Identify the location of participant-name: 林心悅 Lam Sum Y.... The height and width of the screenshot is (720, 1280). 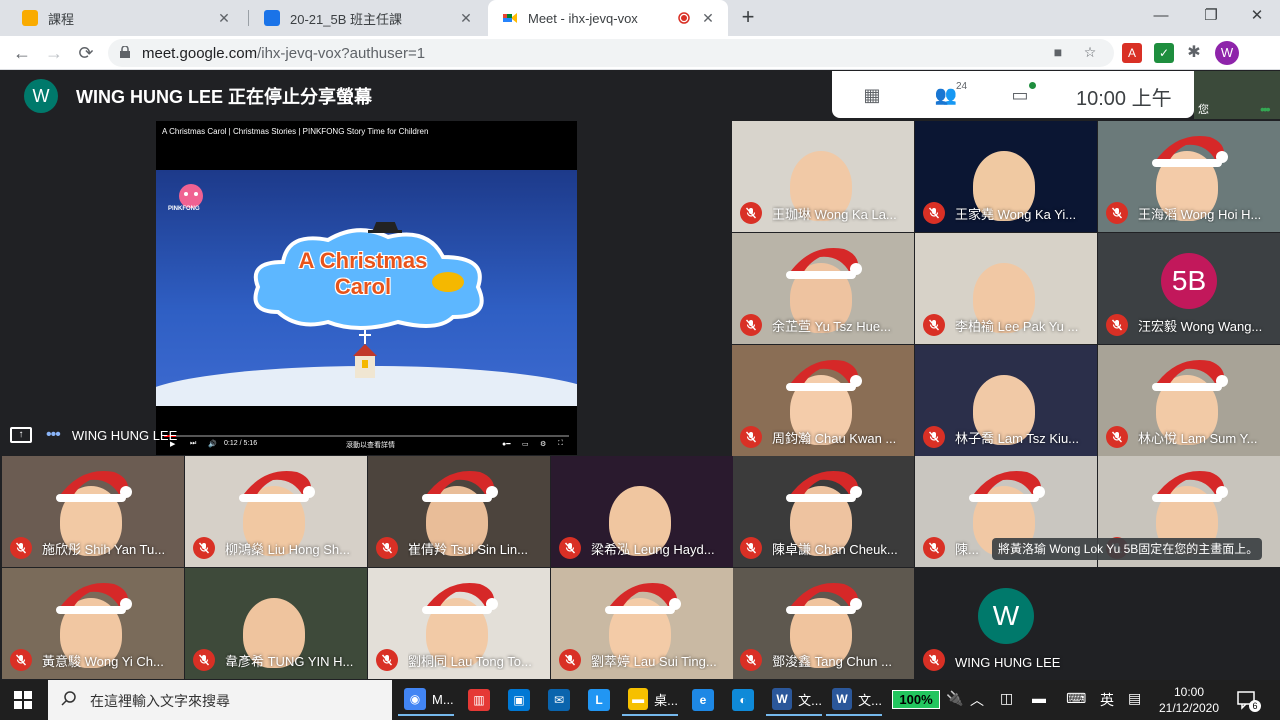
(1198, 438).